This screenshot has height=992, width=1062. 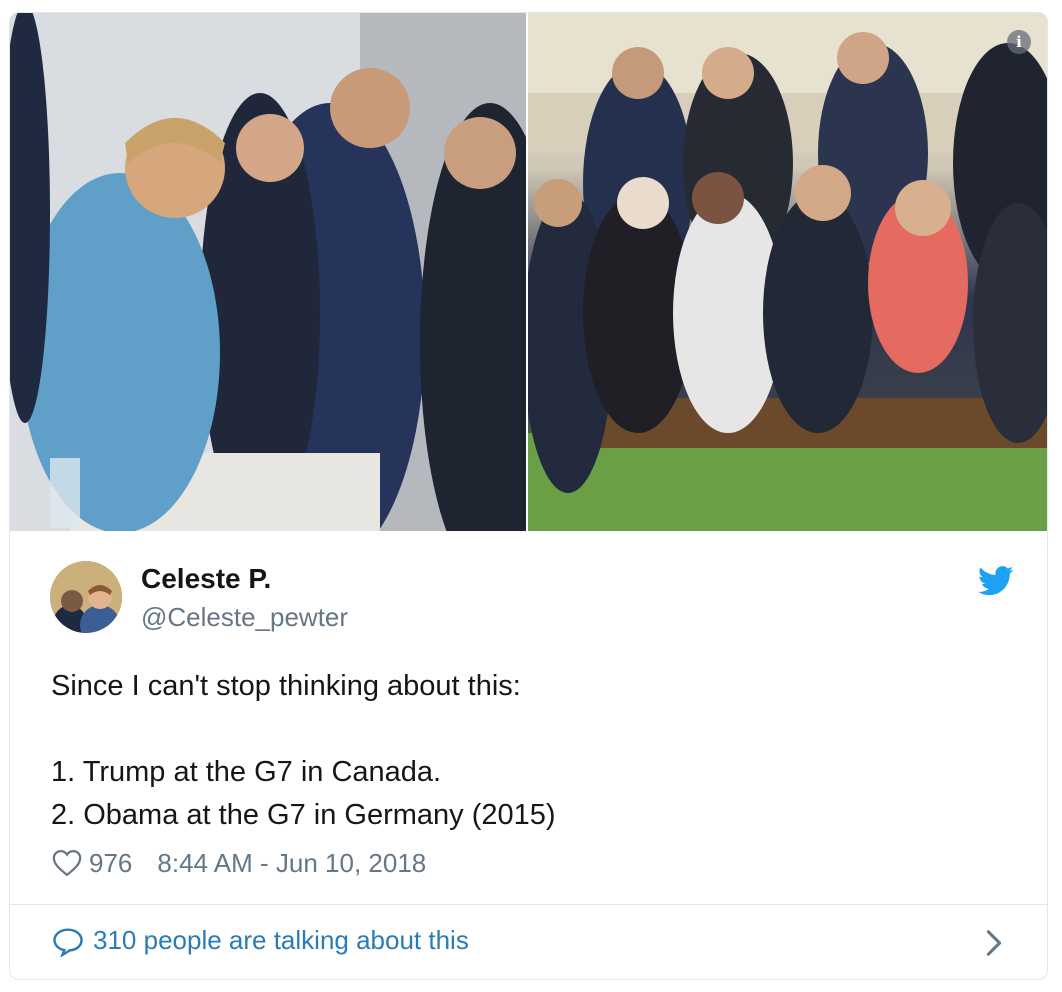 I want to click on talking-about-link: 310 people are talking about this, so click(x=281, y=940).